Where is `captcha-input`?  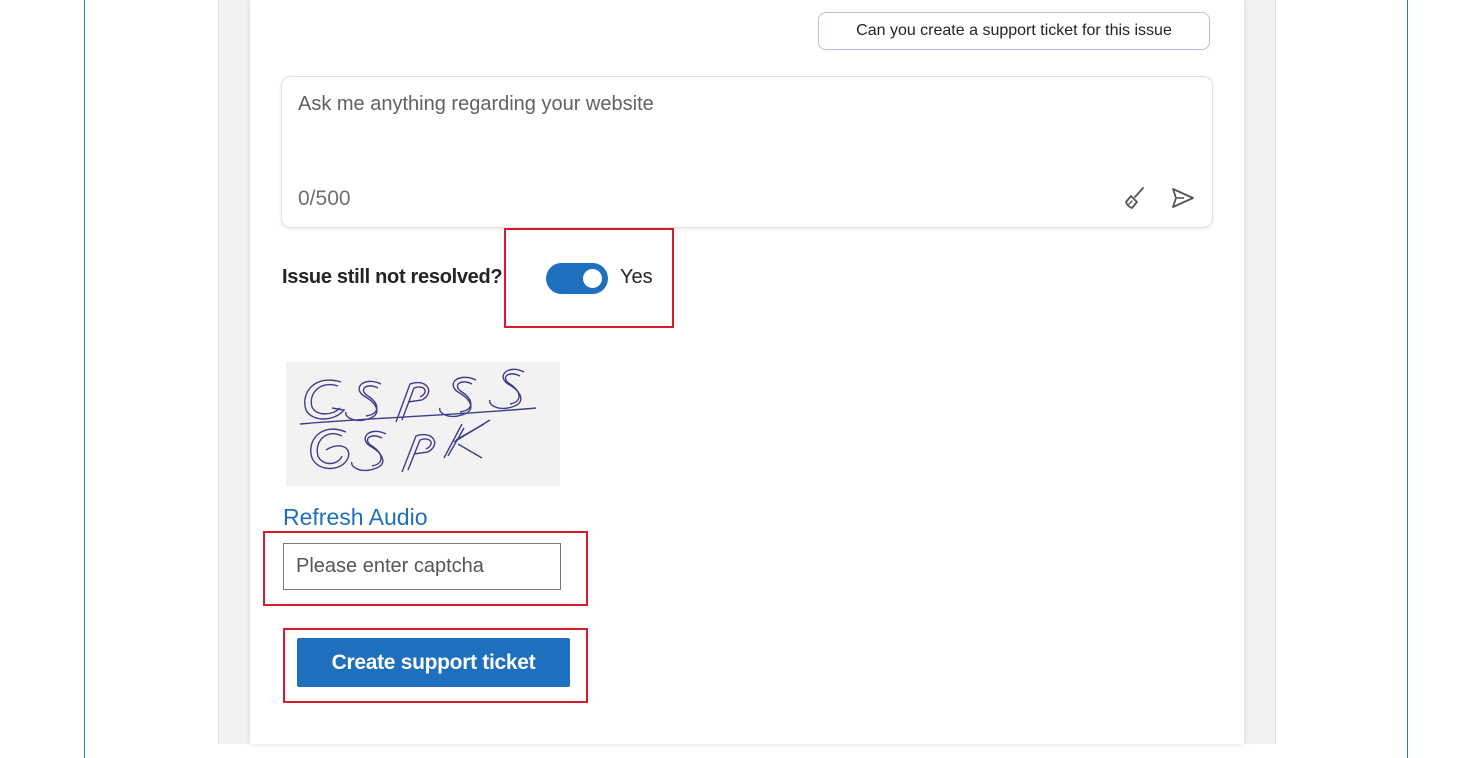 captcha-input is located at coordinates (422, 566).